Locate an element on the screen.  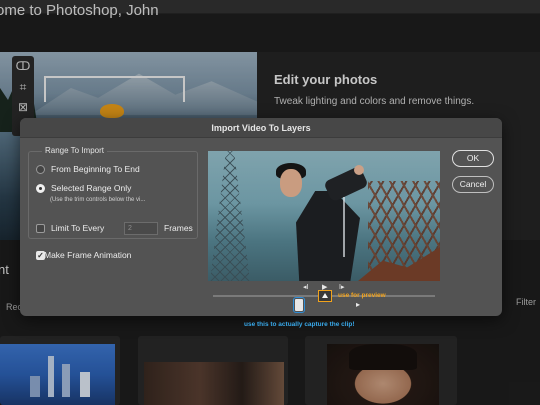
from-beginning-label: From Beginning To End is located at coordinates (95, 169).